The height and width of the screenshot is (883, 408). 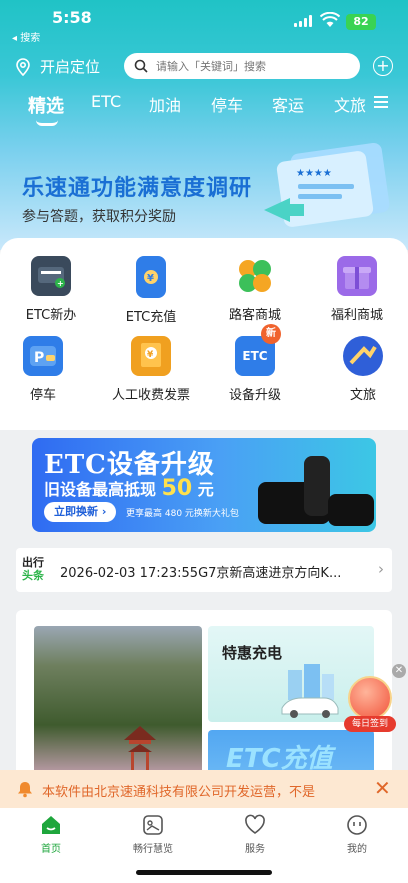 I want to click on nav-service: 服务, so click(x=255, y=834).